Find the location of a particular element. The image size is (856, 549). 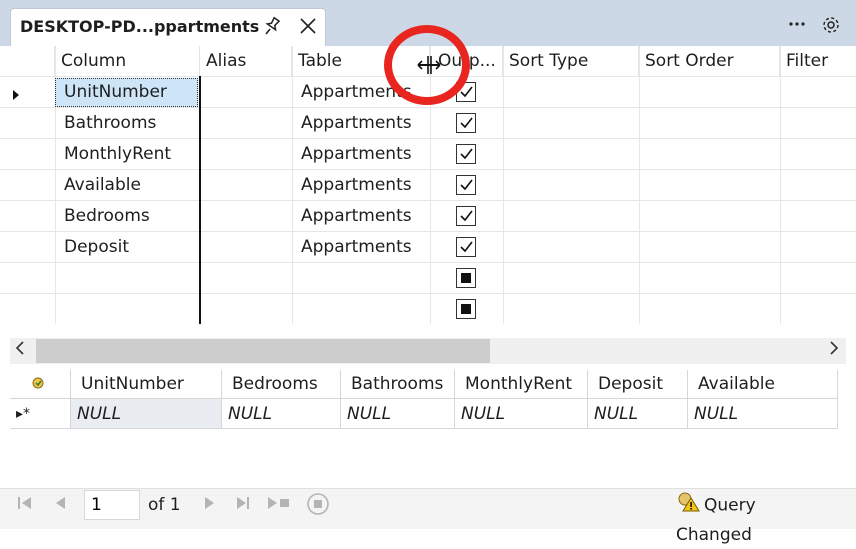

column-header-sort-type: Sort Type is located at coordinates (571, 61).